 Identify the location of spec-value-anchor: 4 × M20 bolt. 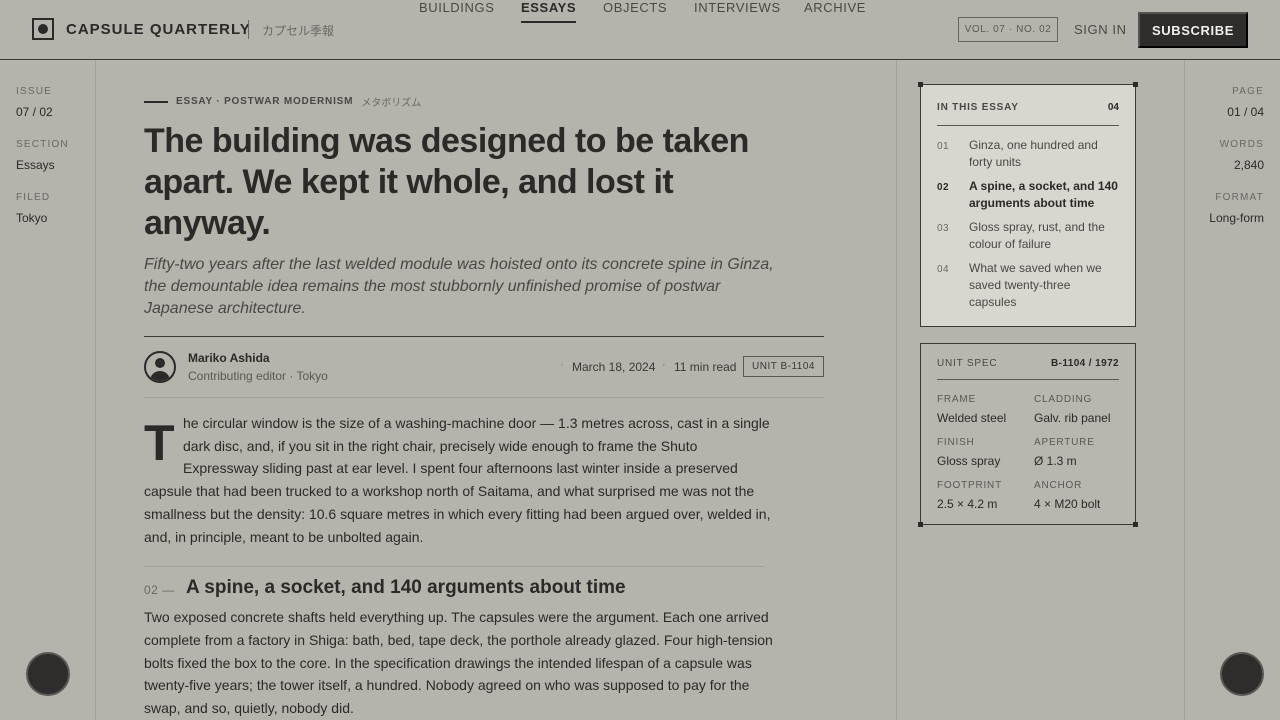
(1067, 504).